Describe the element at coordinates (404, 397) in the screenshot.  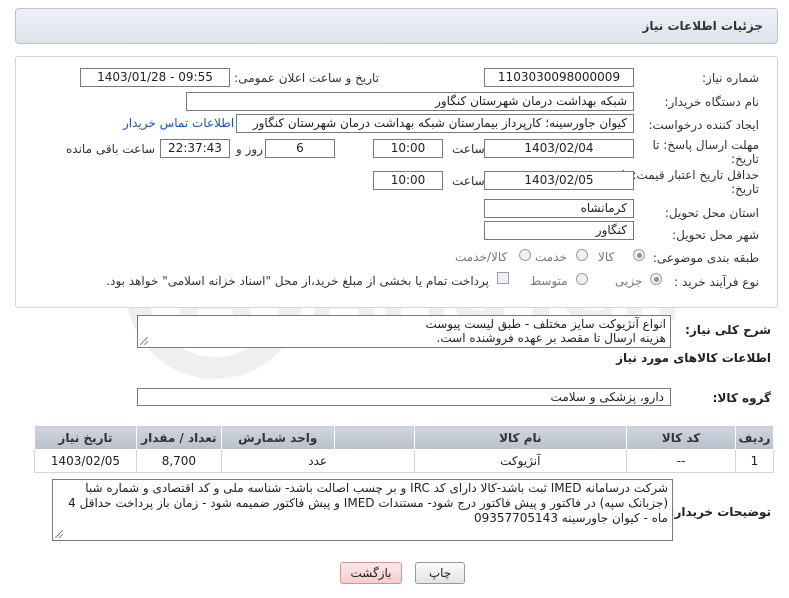
I see `goods-group-field: دارو، پزشکی و سلامت` at that location.